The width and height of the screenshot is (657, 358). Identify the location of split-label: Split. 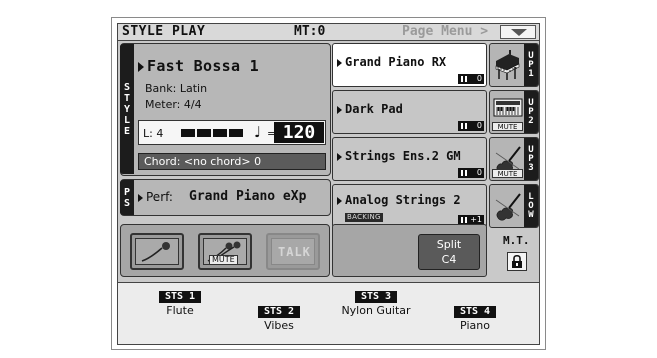
(449, 244).